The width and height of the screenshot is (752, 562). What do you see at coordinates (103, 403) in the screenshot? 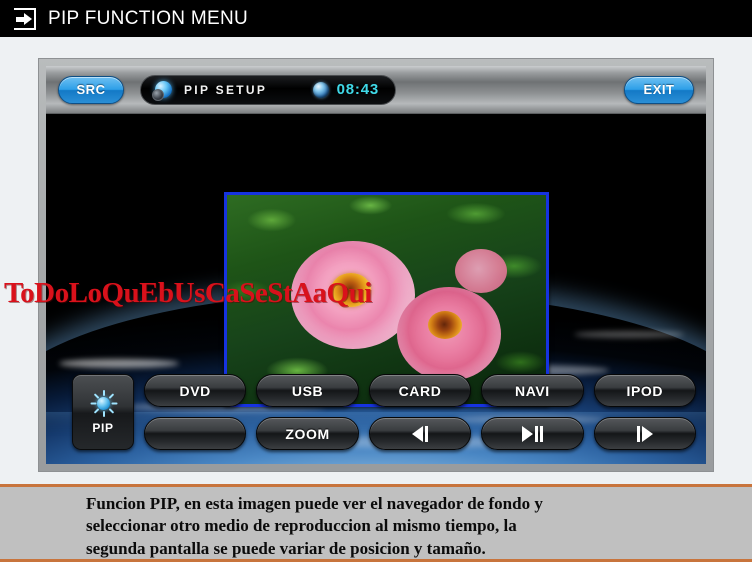
I see `brightness-sun-icon` at bounding box center [103, 403].